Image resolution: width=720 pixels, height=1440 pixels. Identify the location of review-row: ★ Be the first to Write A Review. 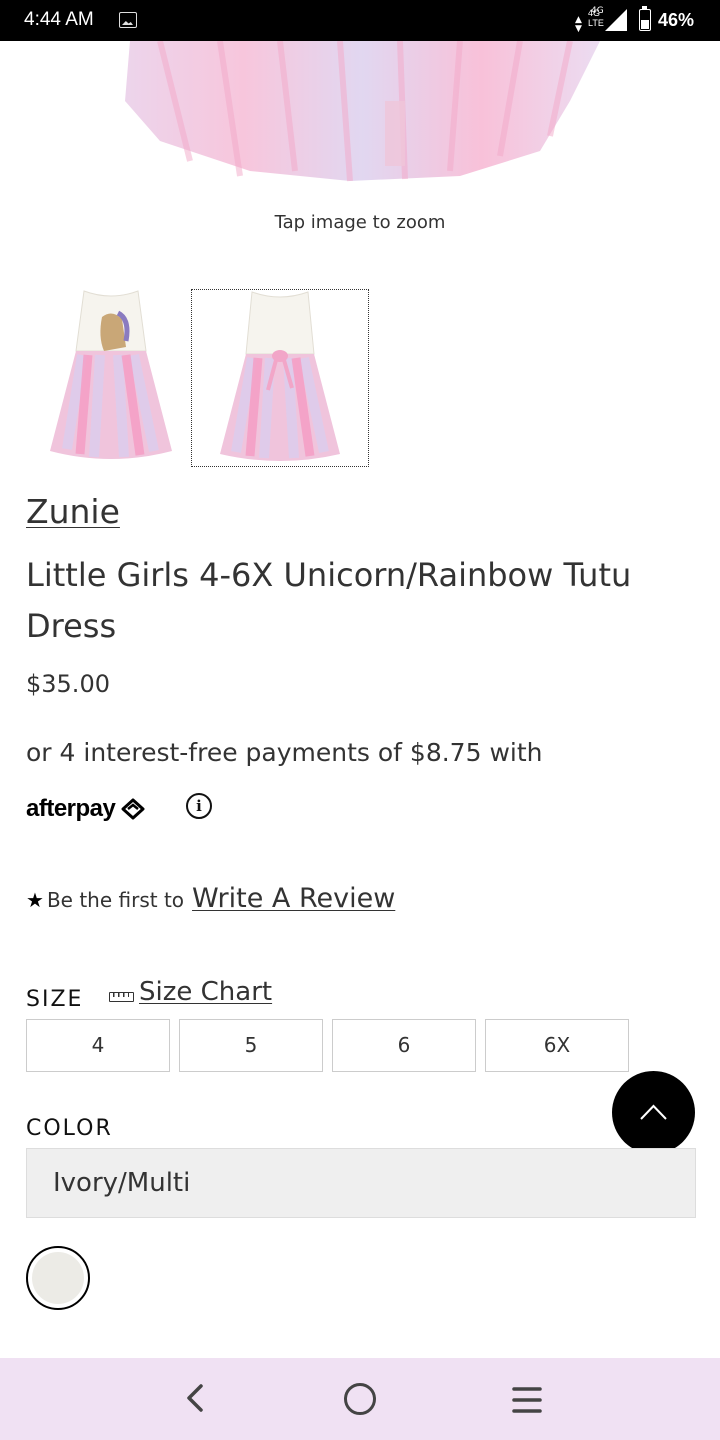
(210, 898).